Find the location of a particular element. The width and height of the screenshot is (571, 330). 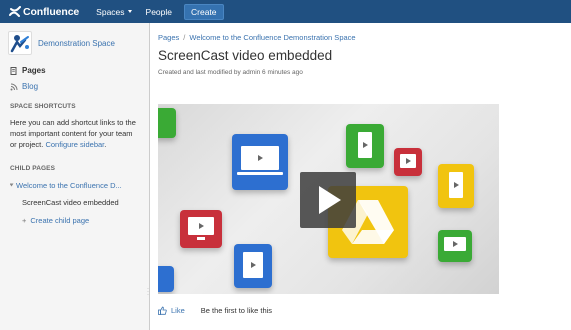

sidebar-item-pages-label: Pages is located at coordinates (34, 70).